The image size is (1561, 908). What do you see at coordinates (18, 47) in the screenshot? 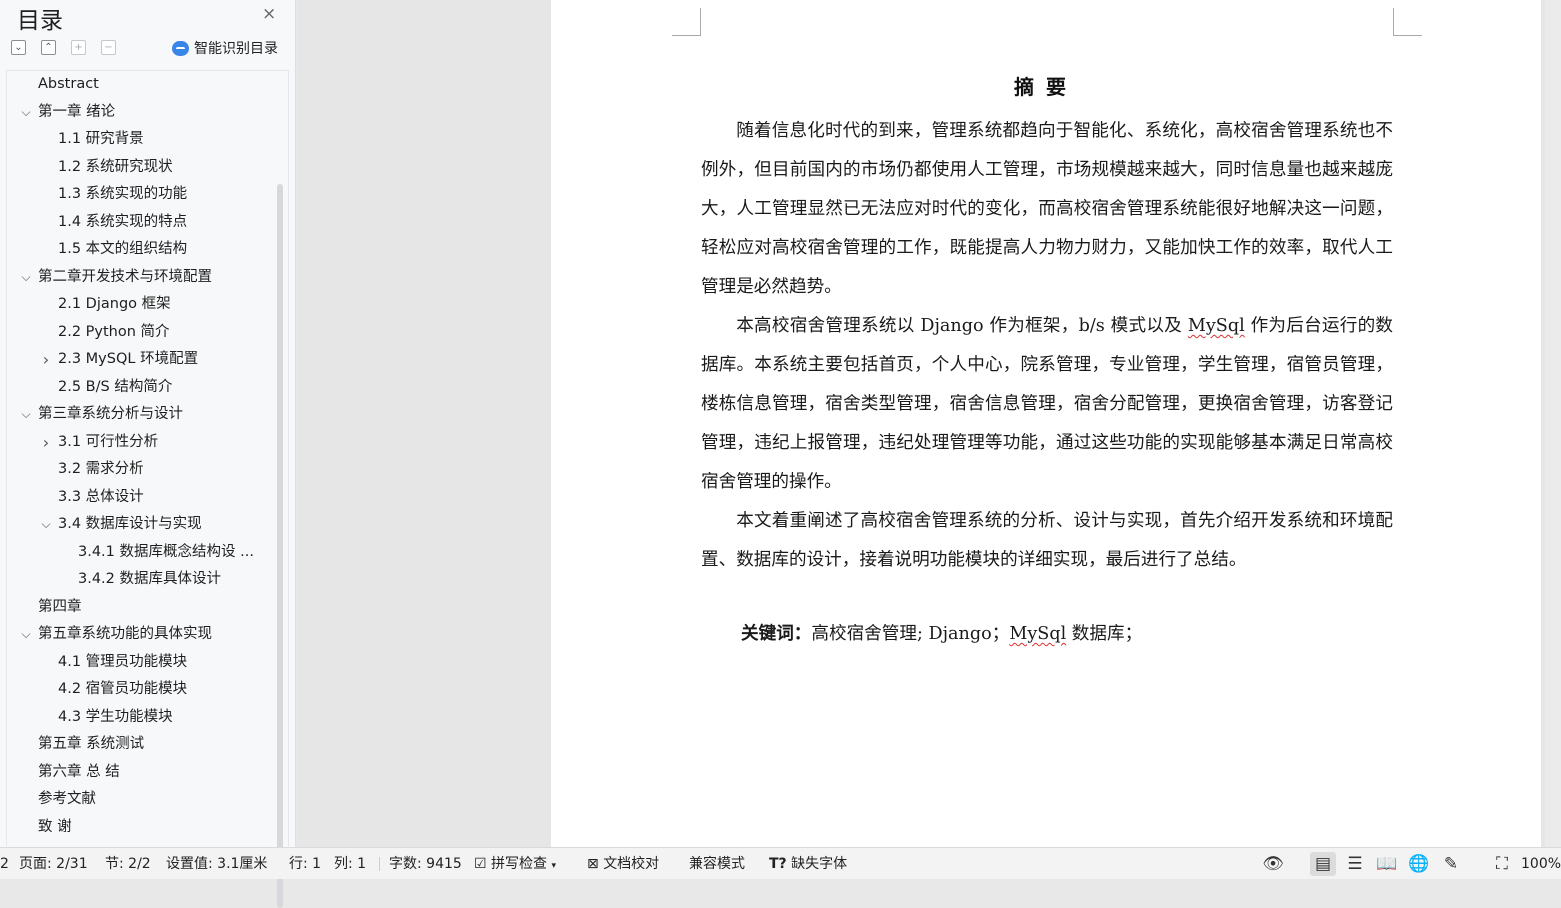
I see `expand-all-icon: ⌄` at bounding box center [18, 47].